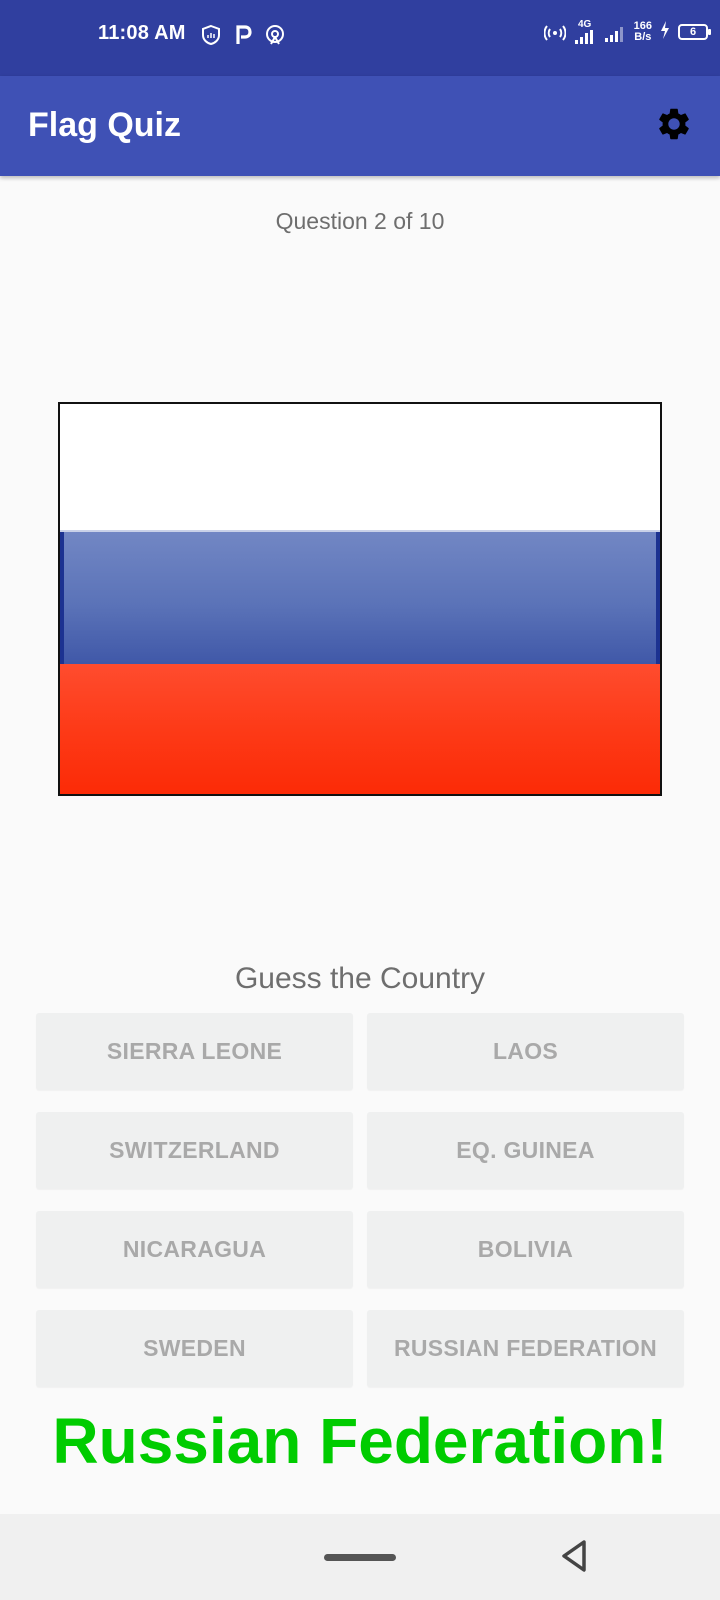 The image size is (720, 1600). I want to click on navigation-bar, so click(360, 1557).